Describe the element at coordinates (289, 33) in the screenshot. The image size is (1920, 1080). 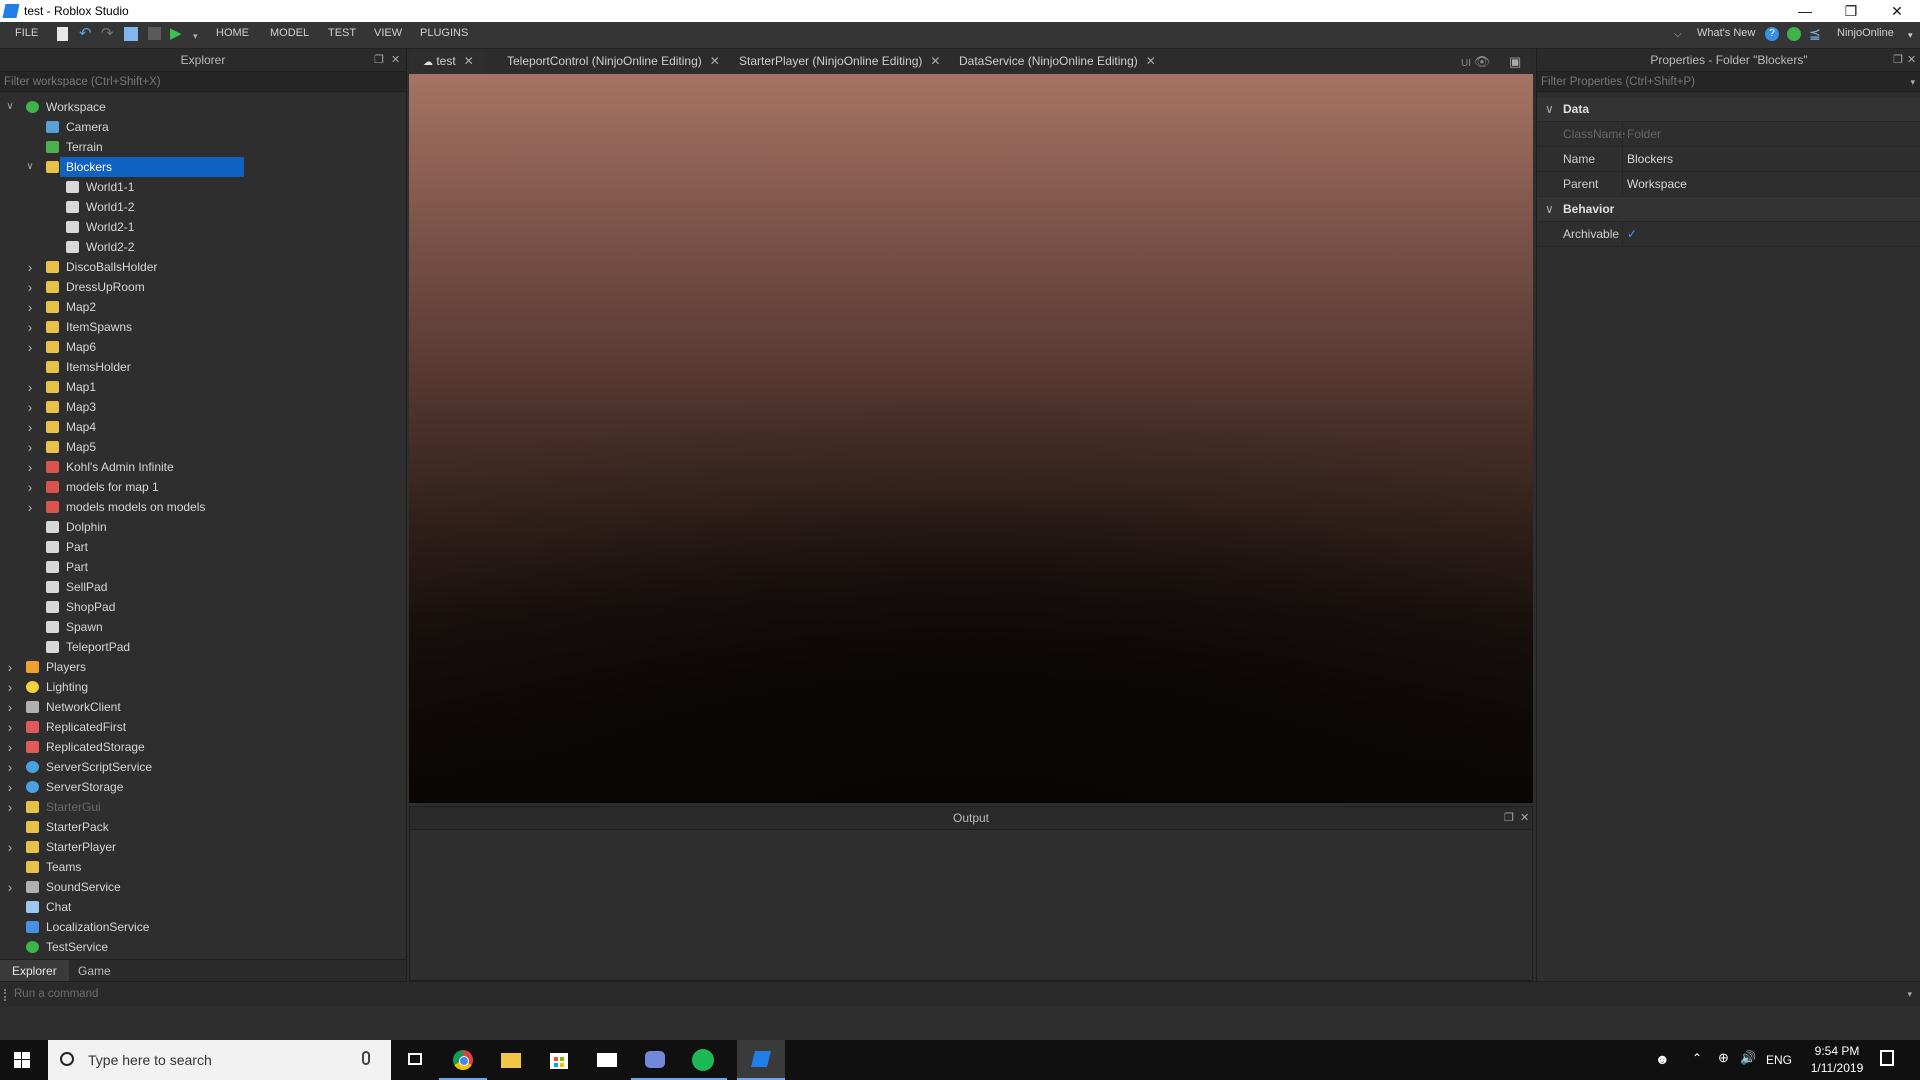
I see `menu-model: MODEL` at that location.